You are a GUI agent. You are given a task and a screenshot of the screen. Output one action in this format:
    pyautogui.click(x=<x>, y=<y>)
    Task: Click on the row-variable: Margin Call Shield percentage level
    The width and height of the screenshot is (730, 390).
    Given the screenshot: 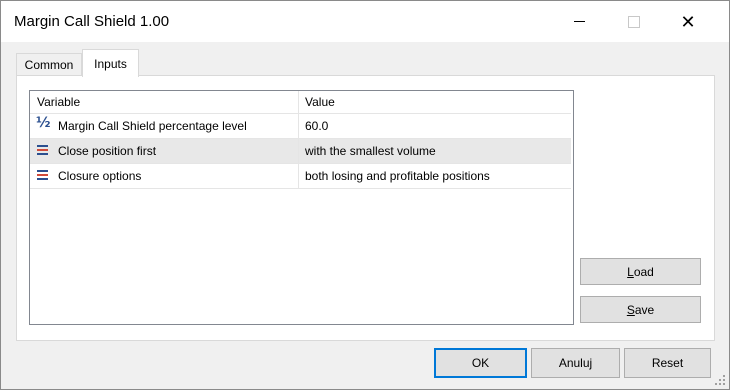 What is the action you would take?
    pyautogui.click(x=152, y=126)
    